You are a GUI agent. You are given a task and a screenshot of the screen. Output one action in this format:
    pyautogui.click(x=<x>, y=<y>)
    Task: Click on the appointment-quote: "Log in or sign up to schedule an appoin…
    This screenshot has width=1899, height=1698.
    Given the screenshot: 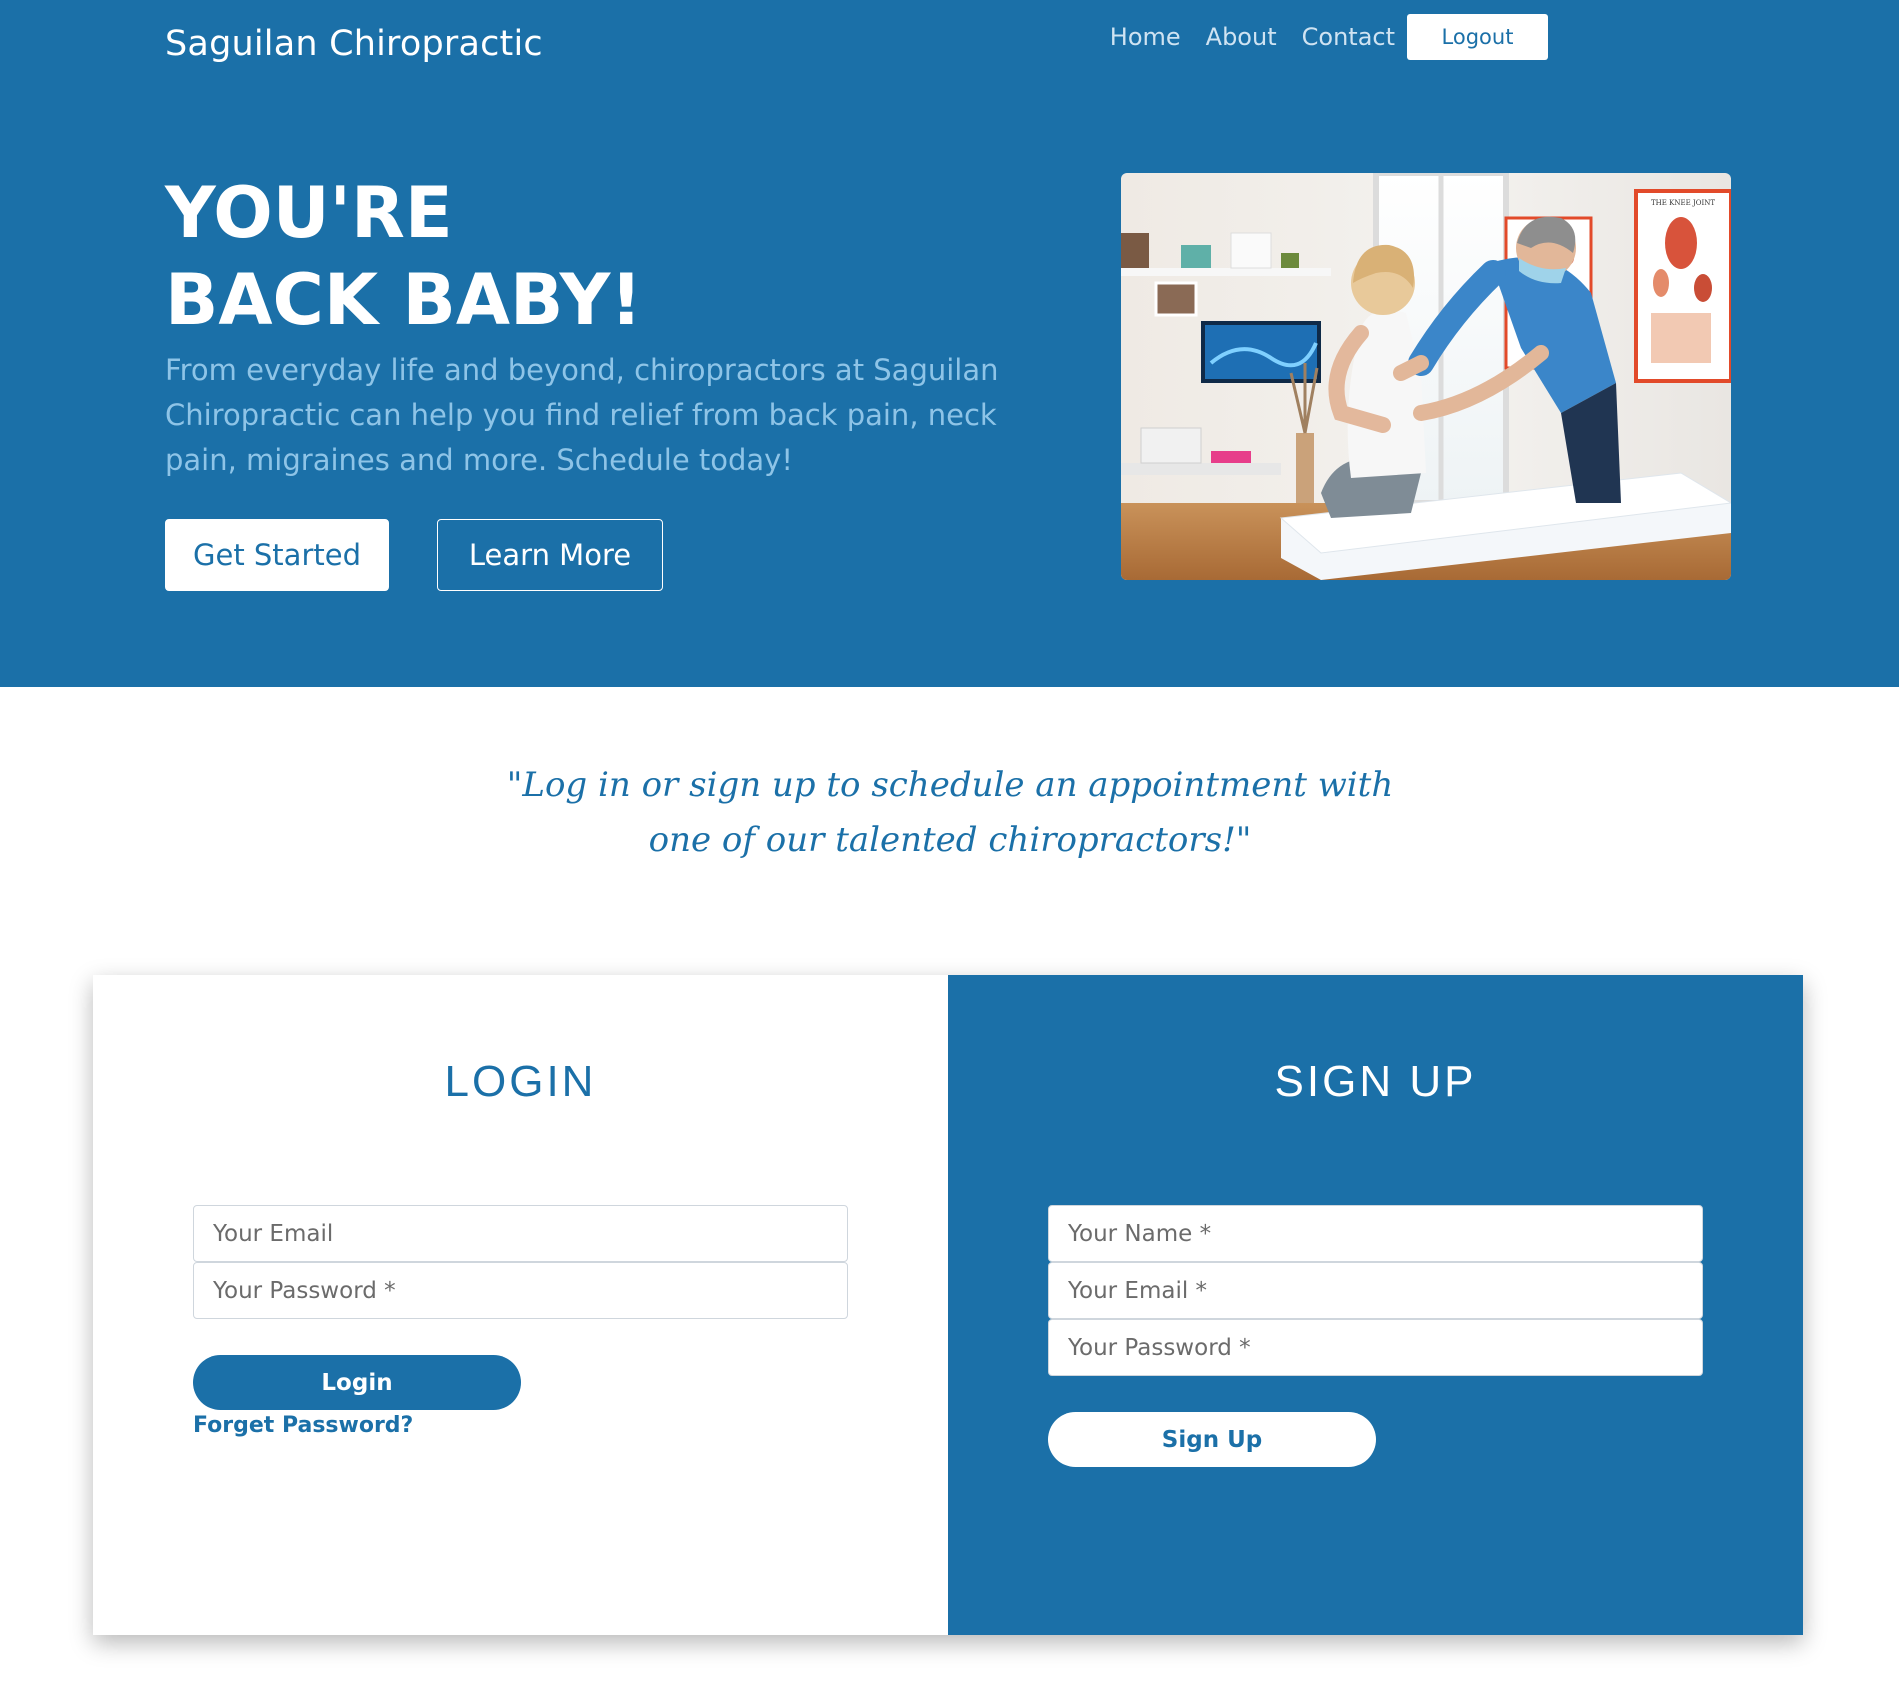 What is the action you would take?
    pyautogui.click(x=950, y=813)
    